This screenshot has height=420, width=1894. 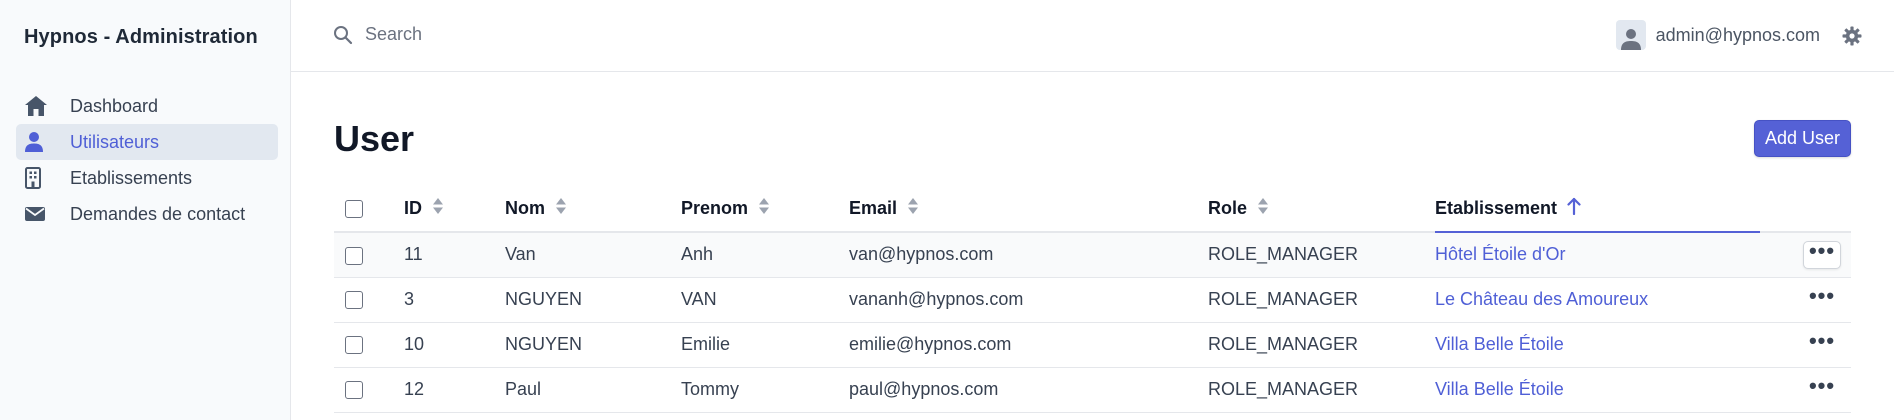 I want to click on cell-email: emilie@hypnos.com, so click(x=930, y=344).